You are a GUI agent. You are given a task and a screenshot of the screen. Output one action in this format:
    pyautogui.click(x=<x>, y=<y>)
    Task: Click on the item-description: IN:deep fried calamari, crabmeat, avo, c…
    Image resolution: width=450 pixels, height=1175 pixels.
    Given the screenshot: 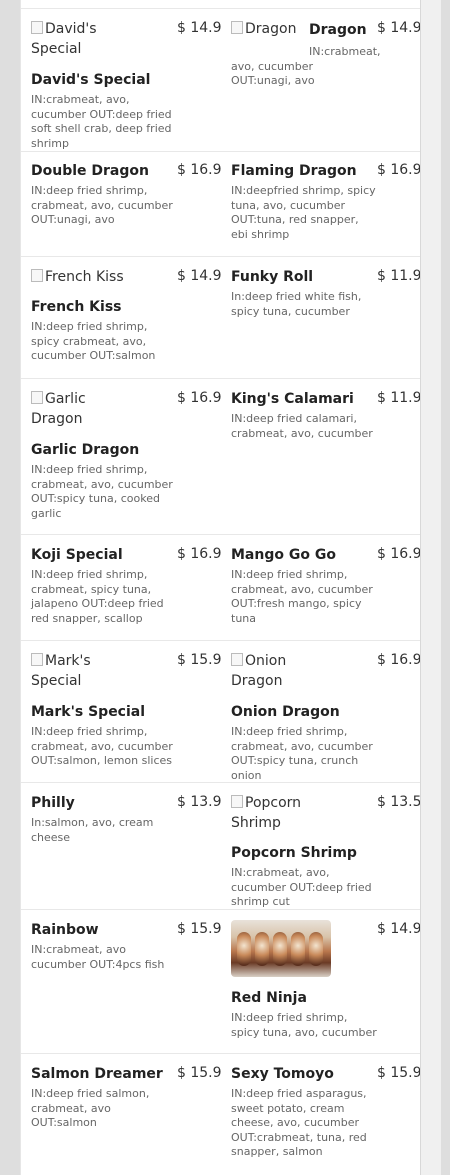 What is the action you would take?
    pyautogui.click(x=302, y=426)
    